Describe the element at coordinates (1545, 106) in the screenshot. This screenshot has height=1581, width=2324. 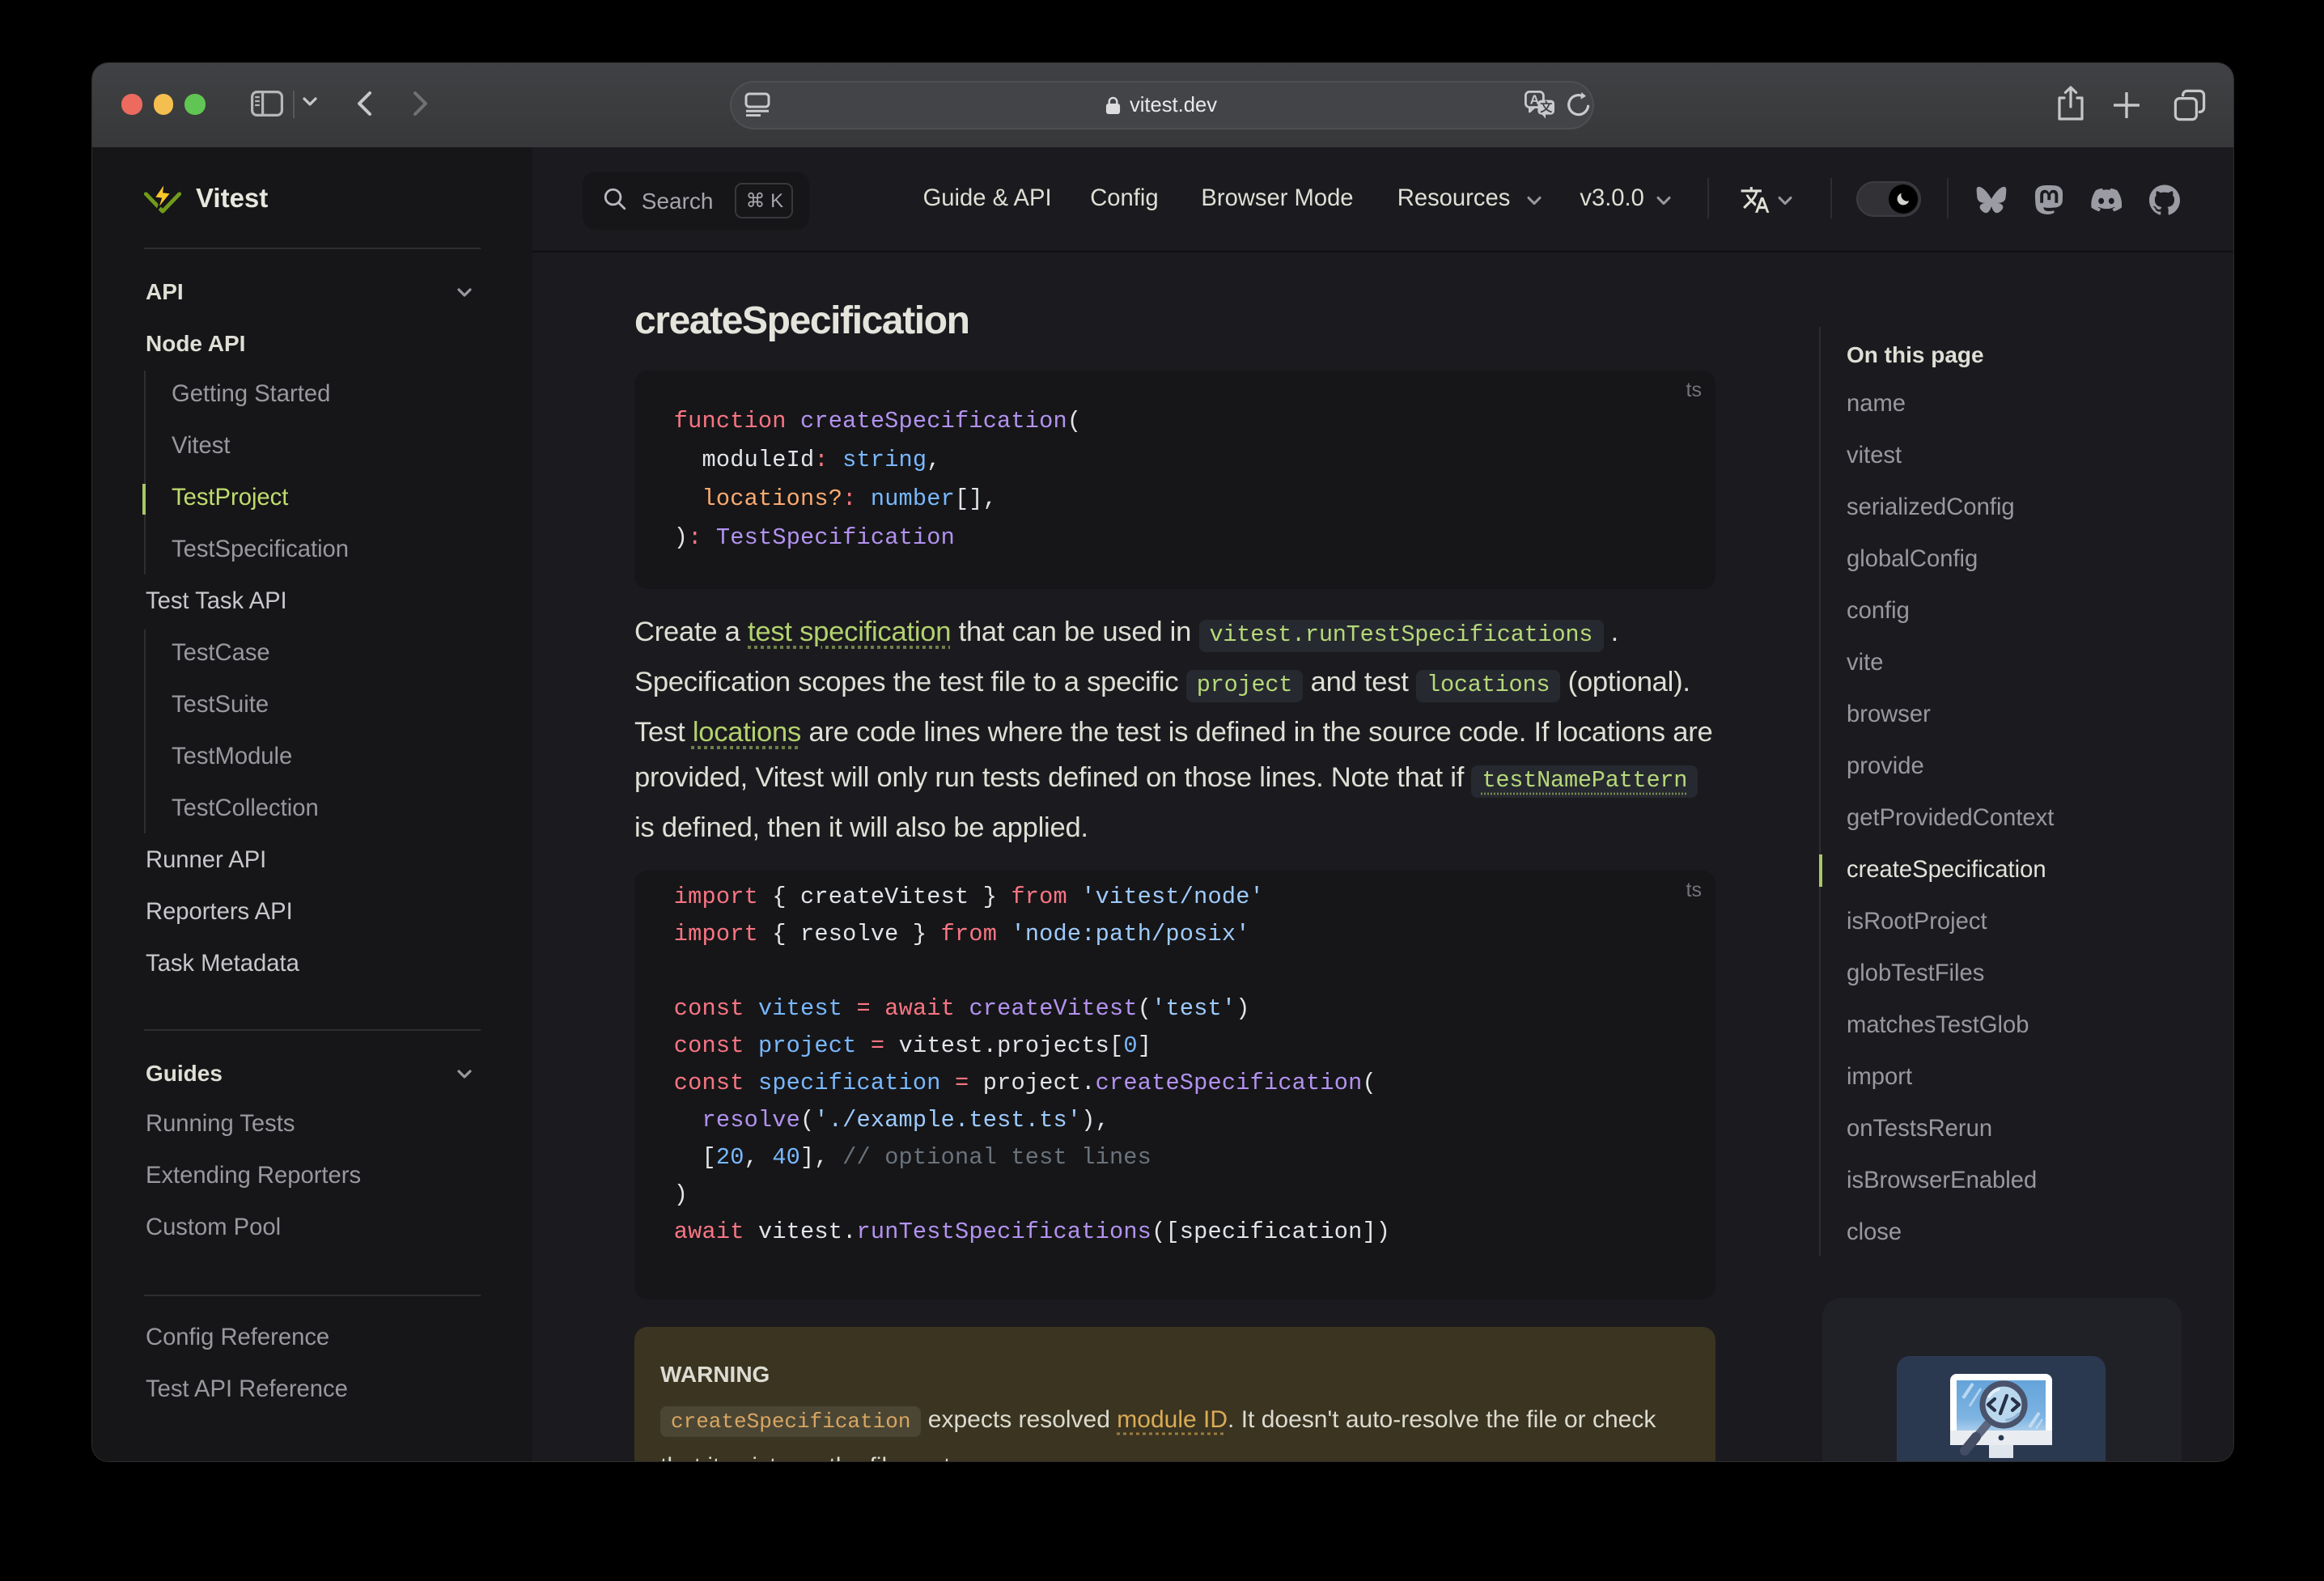
I see `svg-text: 文` at that location.